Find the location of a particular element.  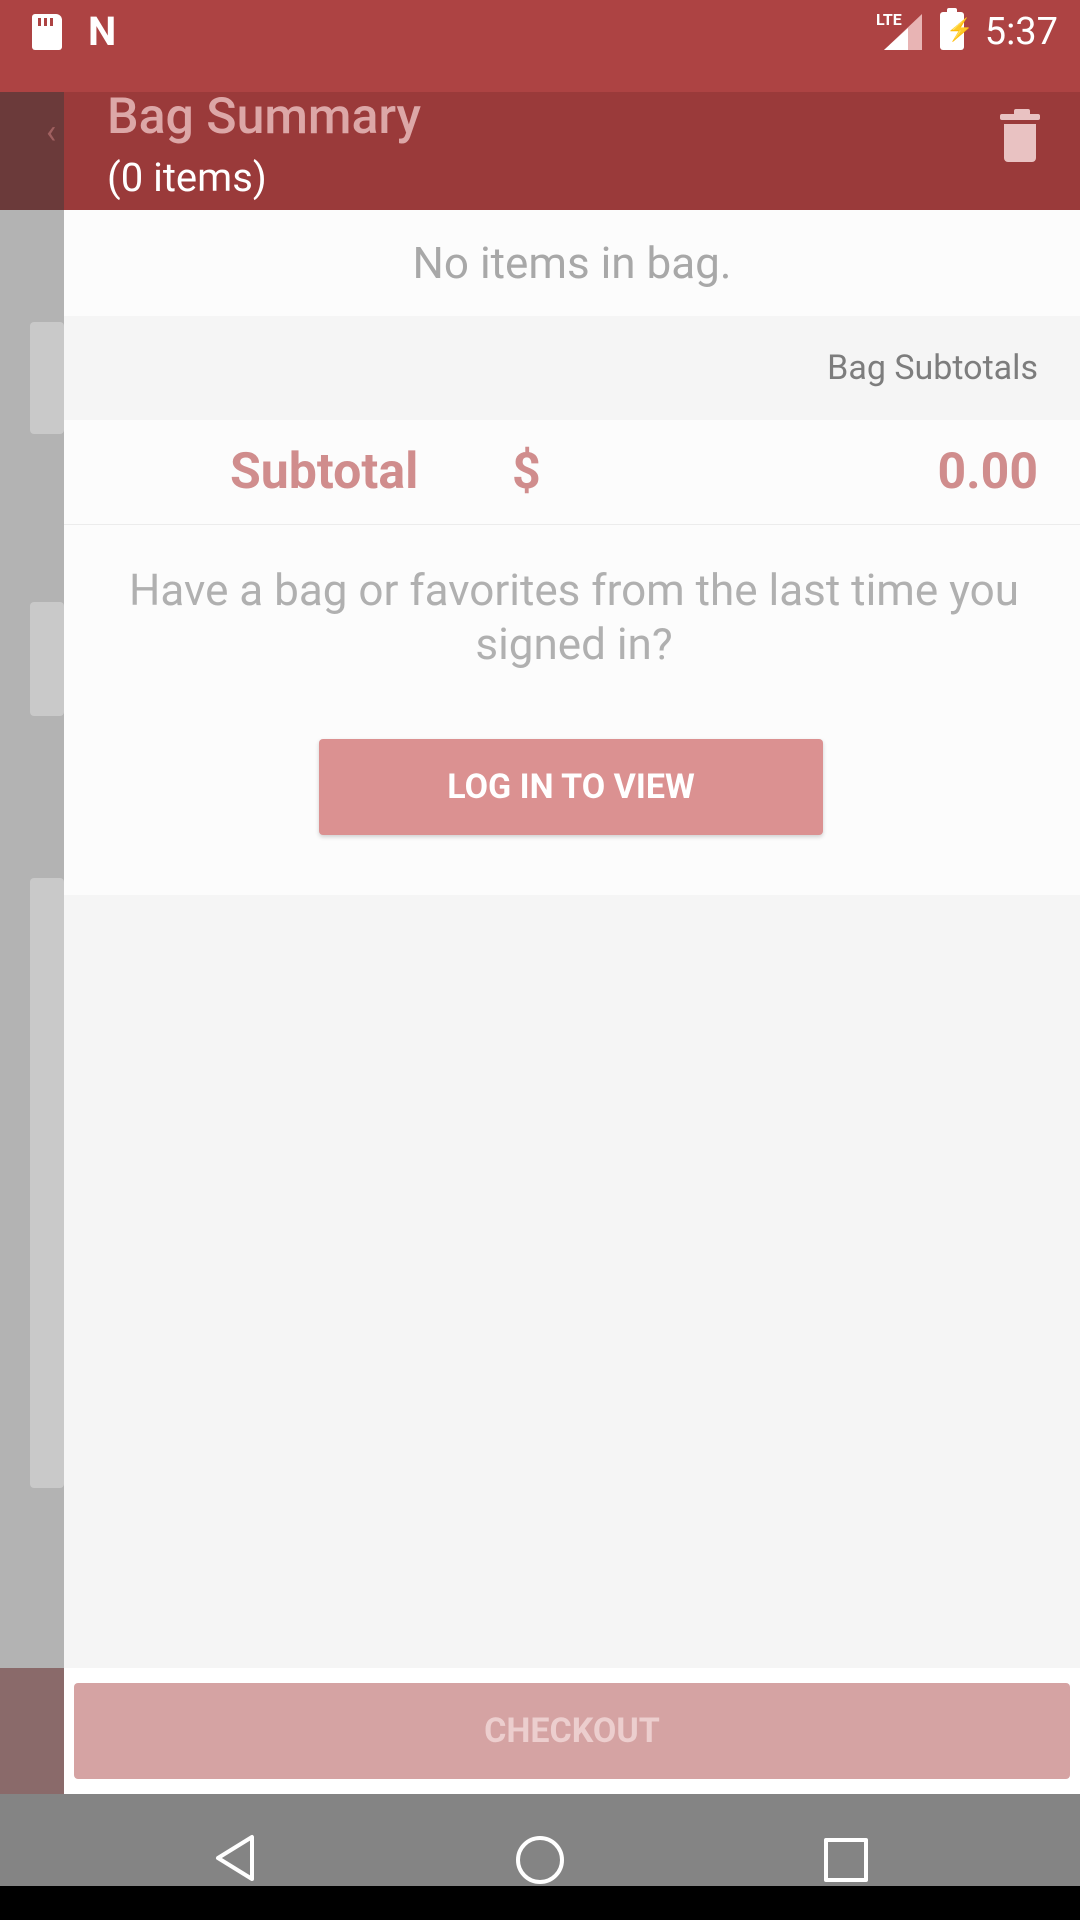

item-count: (0 items) is located at coordinates (187, 177).